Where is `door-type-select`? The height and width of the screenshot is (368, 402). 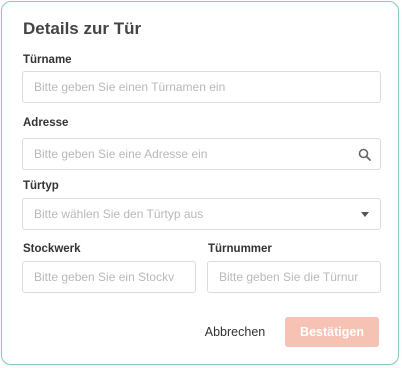 door-type-select is located at coordinates (201, 214).